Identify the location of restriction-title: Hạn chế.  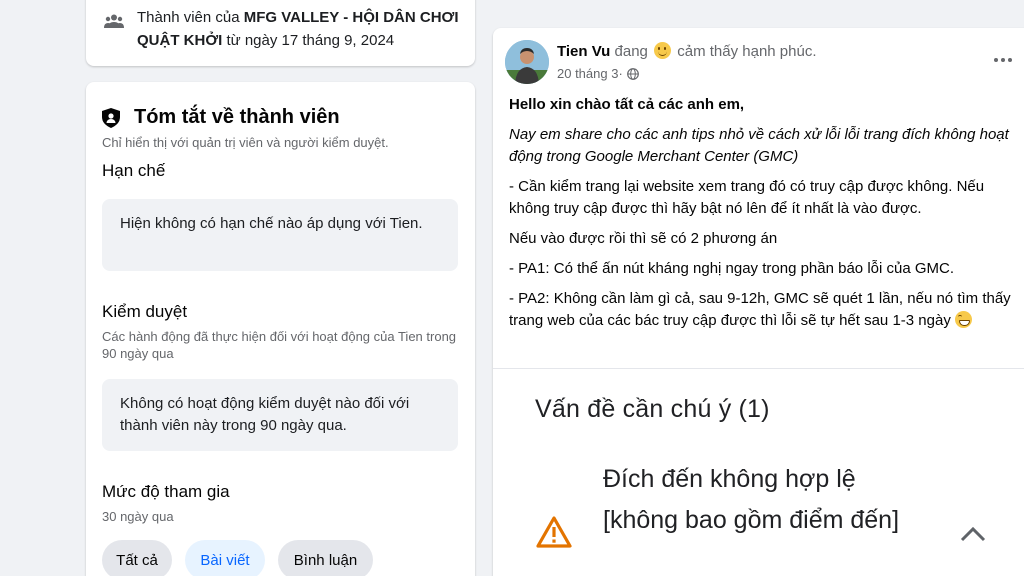
(134, 170).